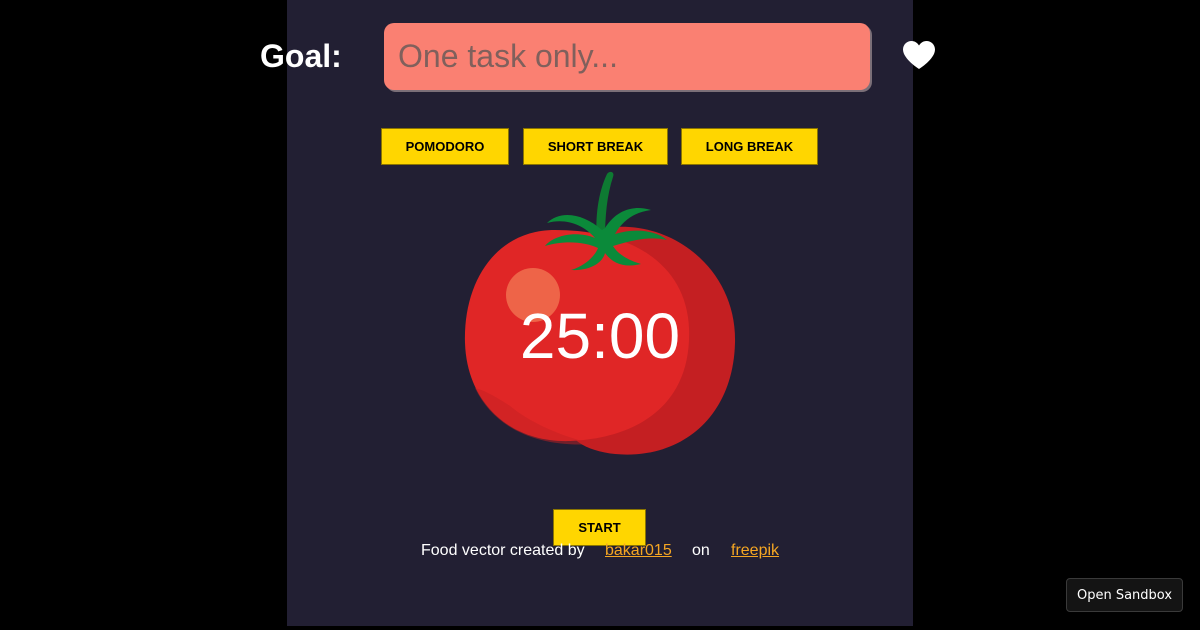 The image size is (1200, 630). Describe the element at coordinates (638, 551) in the screenshot. I see `author-link: bakar015` at that location.